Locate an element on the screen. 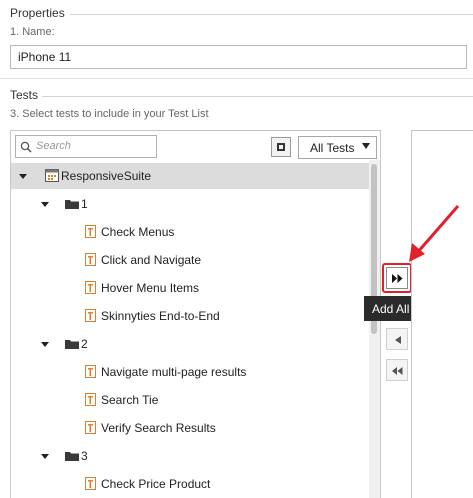 The height and width of the screenshot is (498, 473). tree-folder-row: 1 is located at coordinates (190, 204).